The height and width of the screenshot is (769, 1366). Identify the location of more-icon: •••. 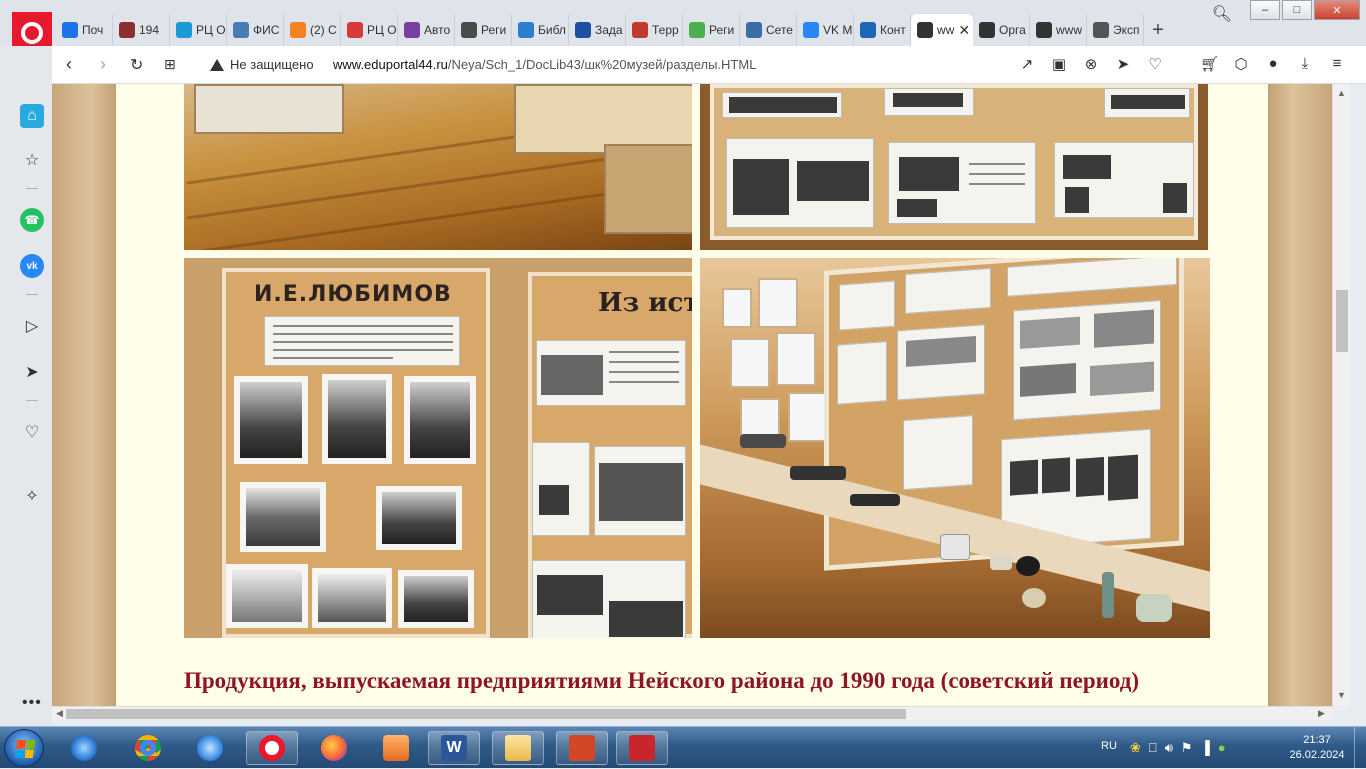
(32, 703).